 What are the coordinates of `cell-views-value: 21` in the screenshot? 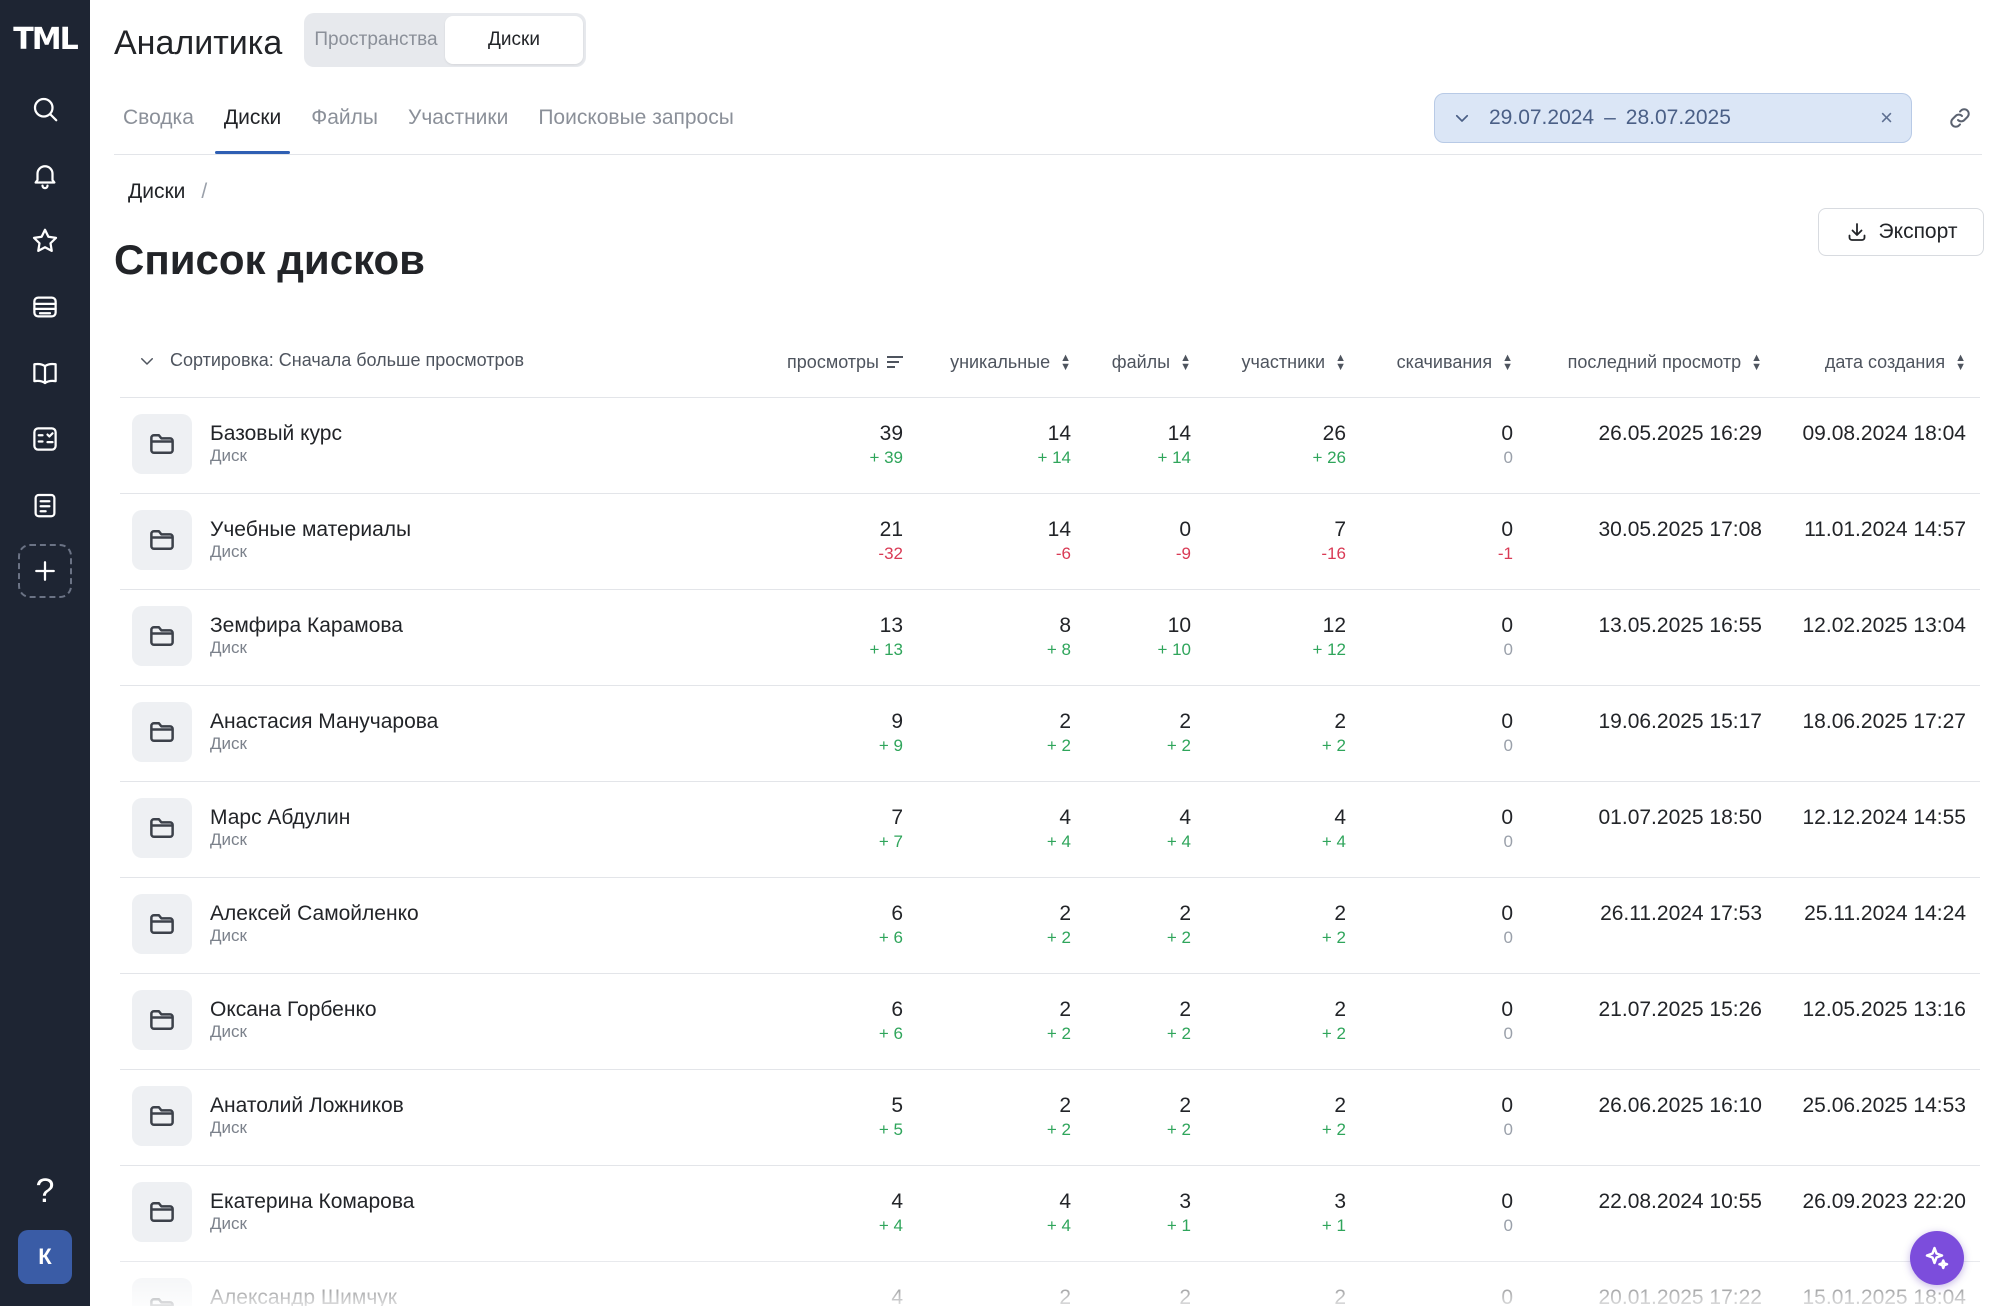 It's located at (891, 529).